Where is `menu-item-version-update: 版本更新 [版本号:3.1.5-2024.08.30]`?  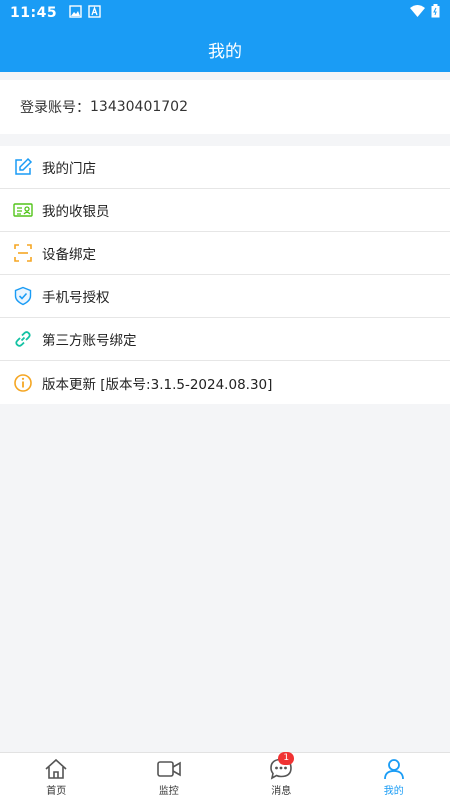
menu-item-version-update: 版本更新 [版本号:3.1.5-2024.08.30] is located at coordinates (225, 382).